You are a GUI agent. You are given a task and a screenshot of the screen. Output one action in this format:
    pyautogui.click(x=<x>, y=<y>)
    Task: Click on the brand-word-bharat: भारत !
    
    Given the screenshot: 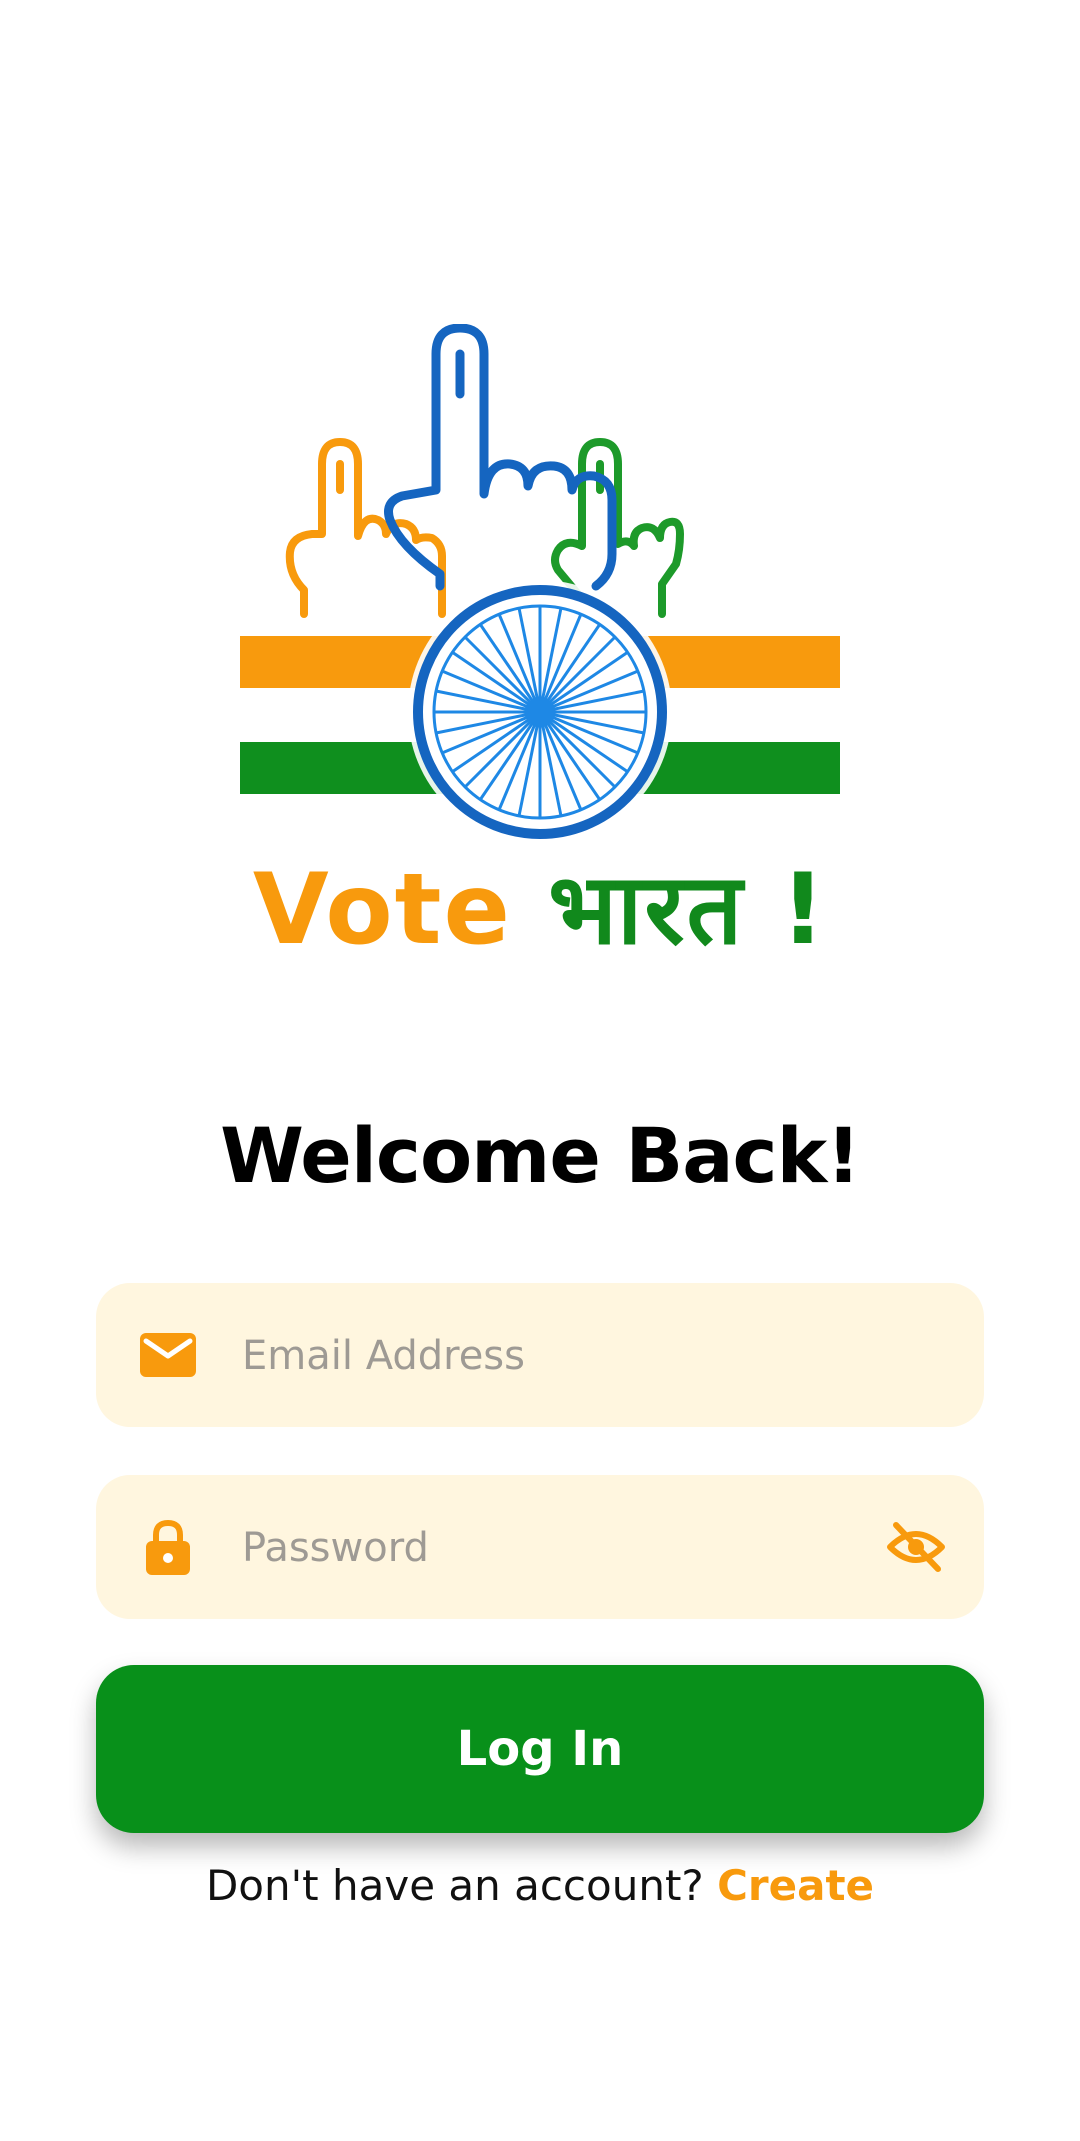 What is the action you would take?
    pyautogui.click(x=688, y=910)
    